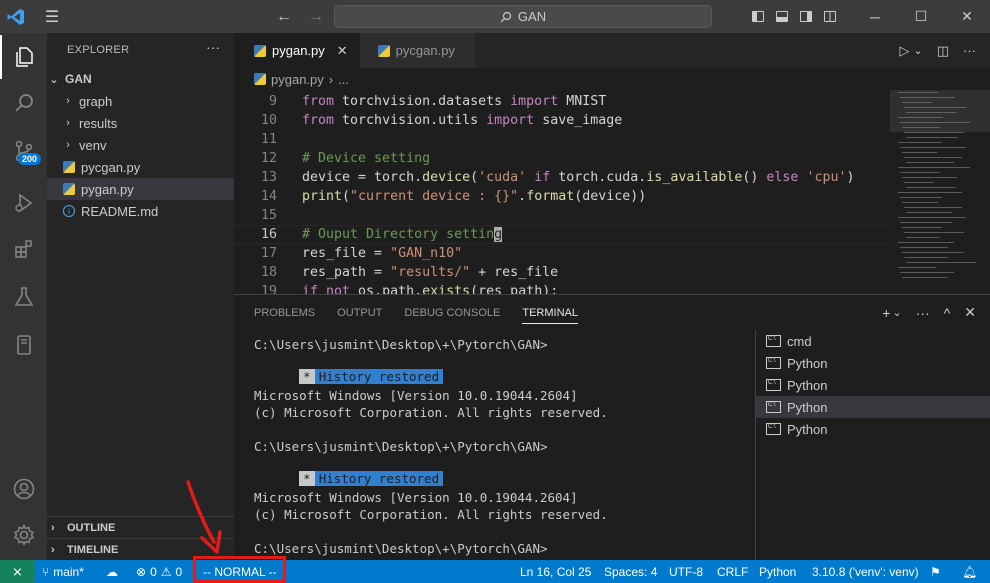 The image size is (990, 583). I want to click on command-center-search: GAN, so click(523, 16).